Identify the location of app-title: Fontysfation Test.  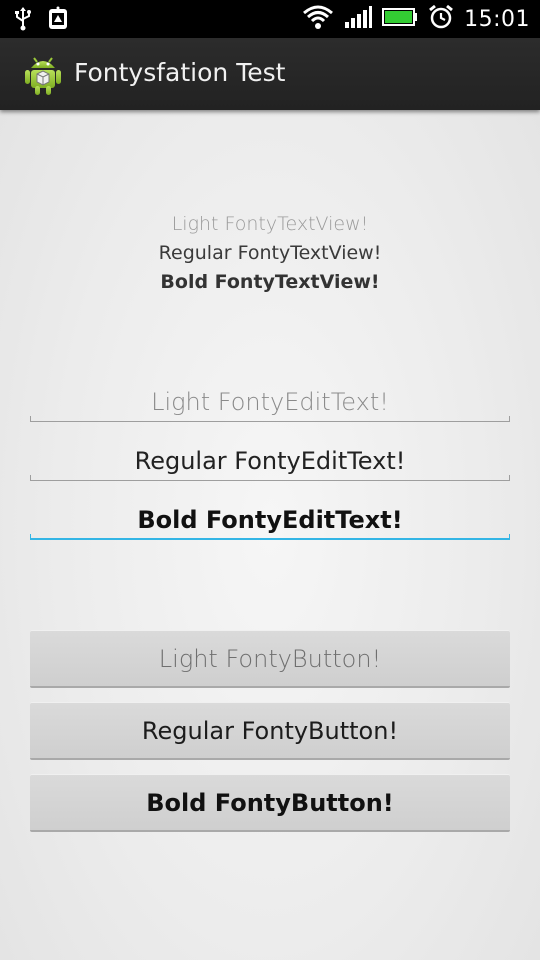
(180, 72).